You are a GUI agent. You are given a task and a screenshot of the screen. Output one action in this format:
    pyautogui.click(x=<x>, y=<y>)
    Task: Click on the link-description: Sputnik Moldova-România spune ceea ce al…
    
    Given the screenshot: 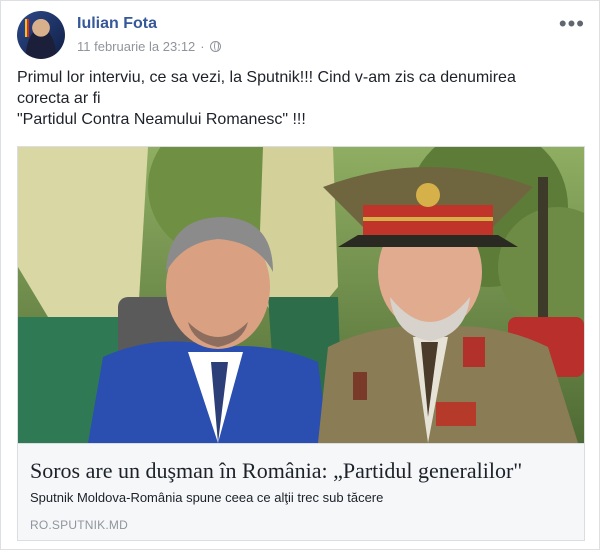 What is the action you would take?
    pyautogui.click(x=207, y=497)
    